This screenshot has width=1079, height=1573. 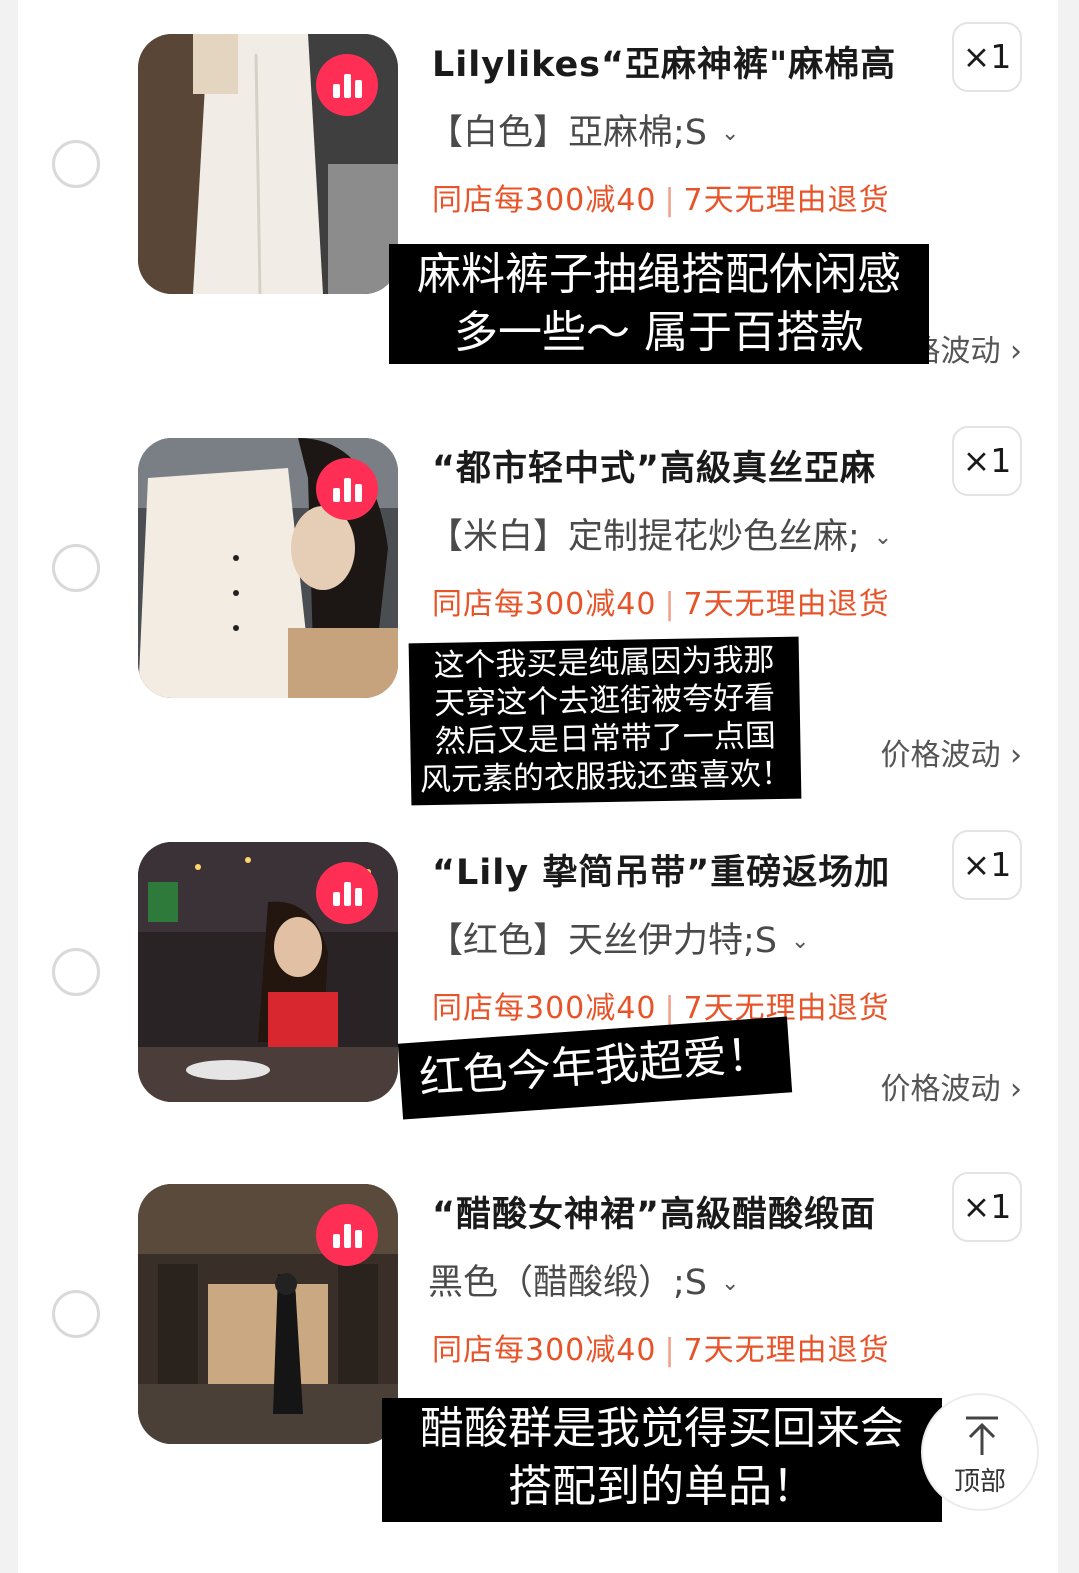 What do you see at coordinates (979, 1482) in the screenshot?
I see `back-to-top-label: 顶部` at bounding box center [979, 1482].